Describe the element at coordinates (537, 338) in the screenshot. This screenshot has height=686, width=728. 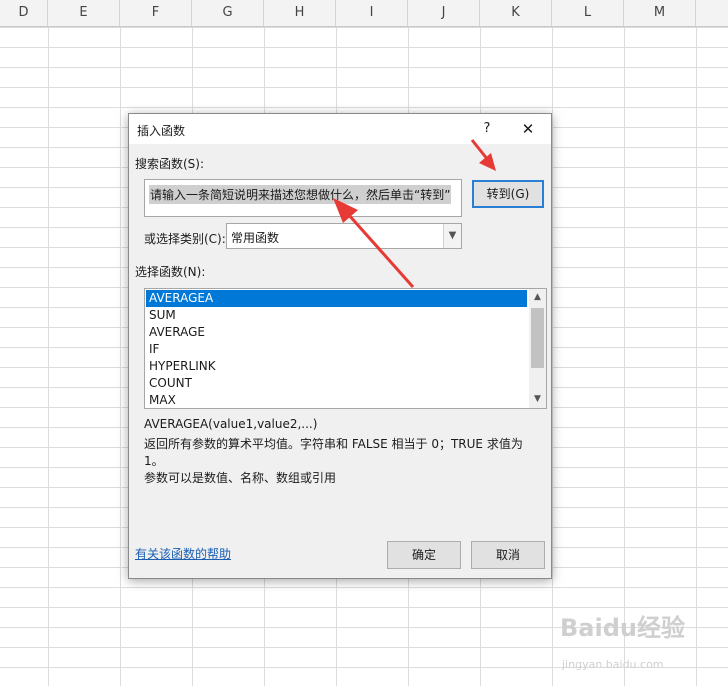
I see `scroll-thumb` at that location.